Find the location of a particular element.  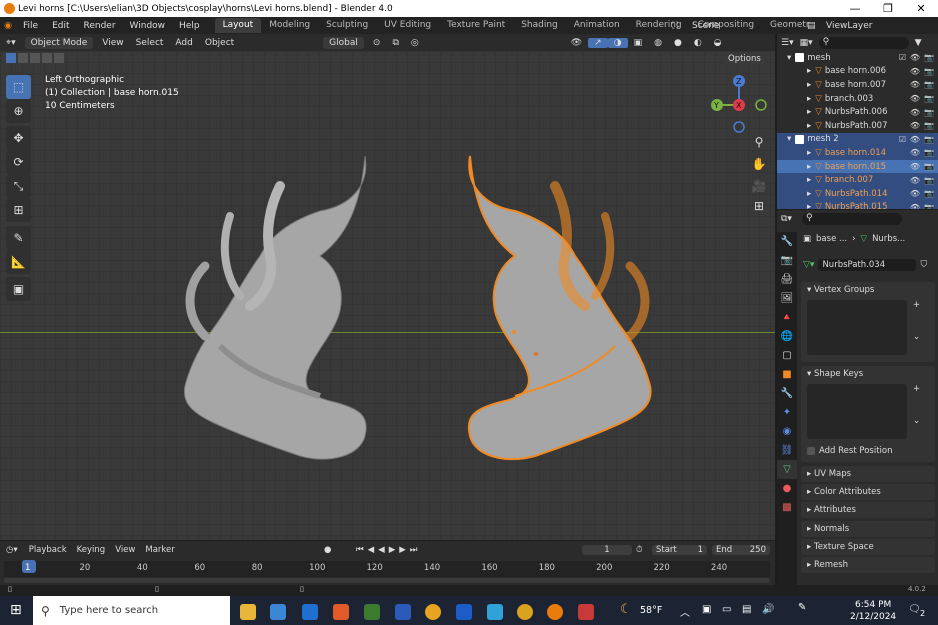

office-icon is located at coordinates (341, 612).